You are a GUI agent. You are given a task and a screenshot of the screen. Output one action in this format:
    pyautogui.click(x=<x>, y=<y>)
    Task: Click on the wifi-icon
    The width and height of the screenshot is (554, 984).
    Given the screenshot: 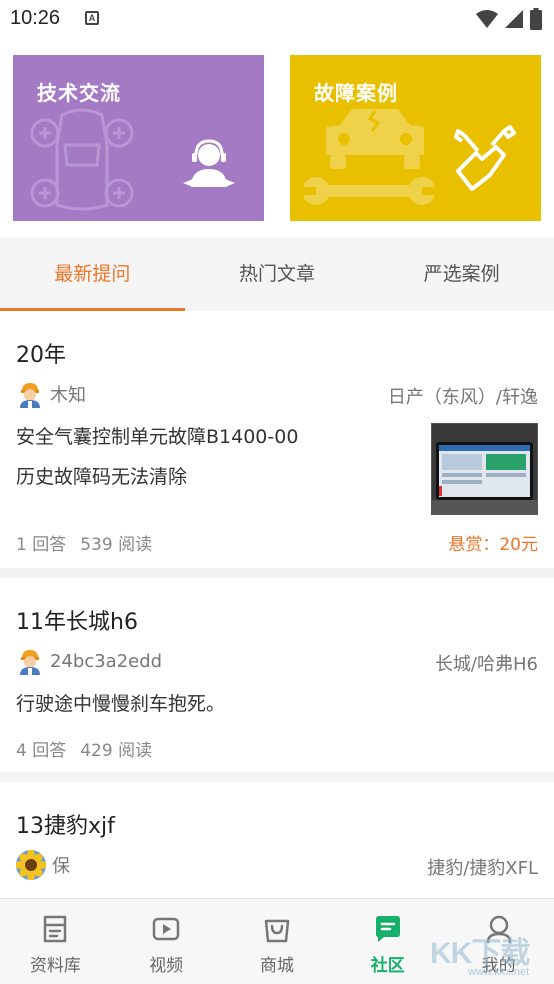 What is the action you would take?
    pyautogui.click(x=487, y=19)
    